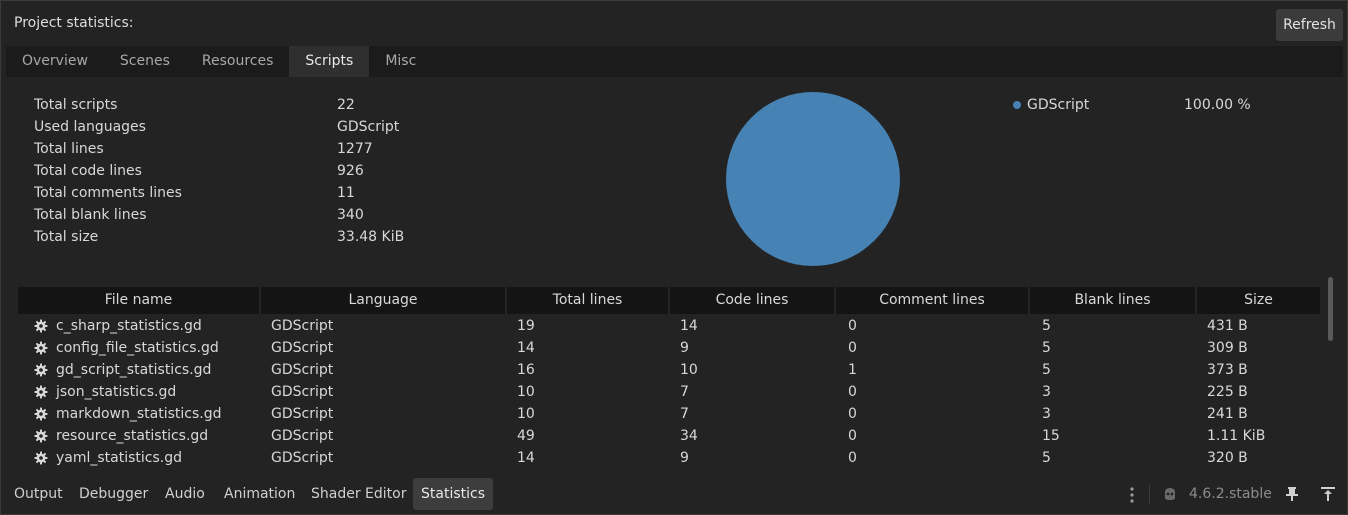  Describe the element at coordinates (371, 237) in the screenshot. I see `stat-value: 33.48 KiB` at that location.